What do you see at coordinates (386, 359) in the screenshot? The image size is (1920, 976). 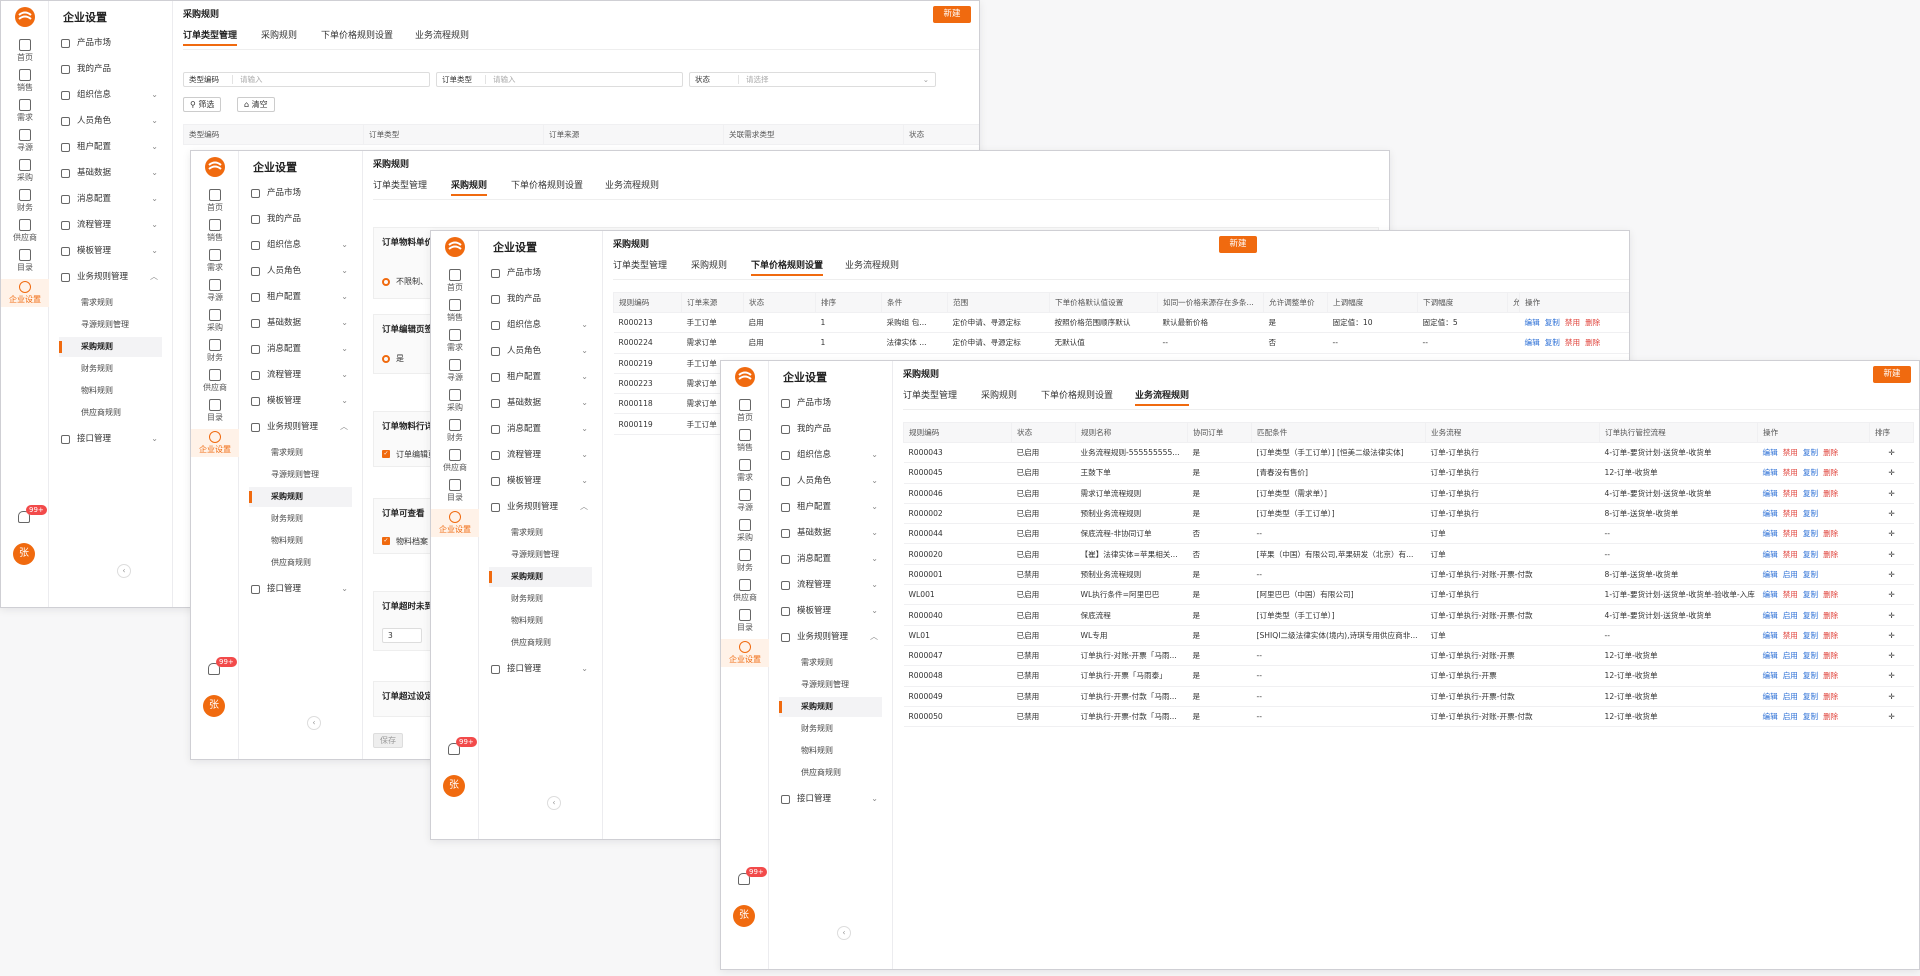 I see `radio-option` at bounding box center [386, 359].